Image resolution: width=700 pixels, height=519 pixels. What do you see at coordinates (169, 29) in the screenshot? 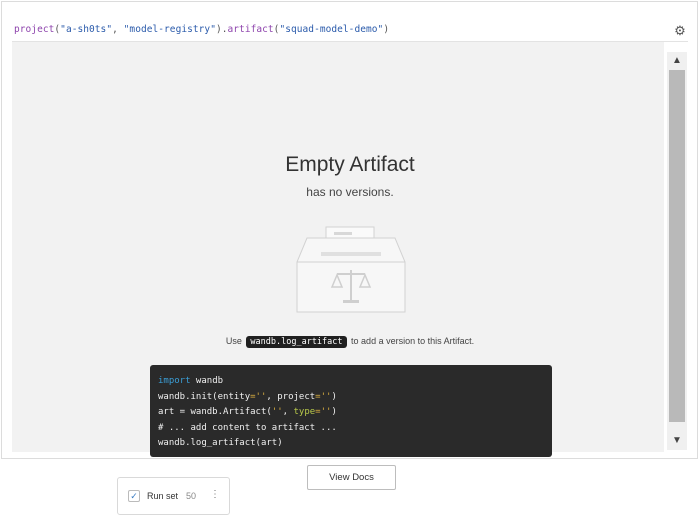
I see `query-project-arg: "model-registry"` at bounding box center [169, 29].